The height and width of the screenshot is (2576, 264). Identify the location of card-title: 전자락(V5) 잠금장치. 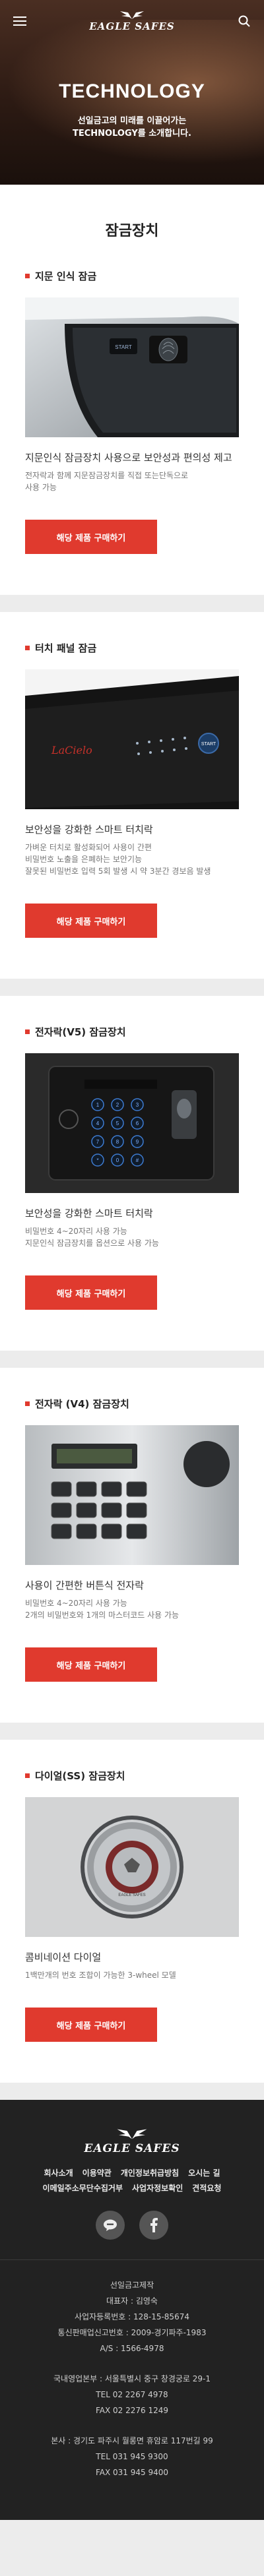
(80, 1032).